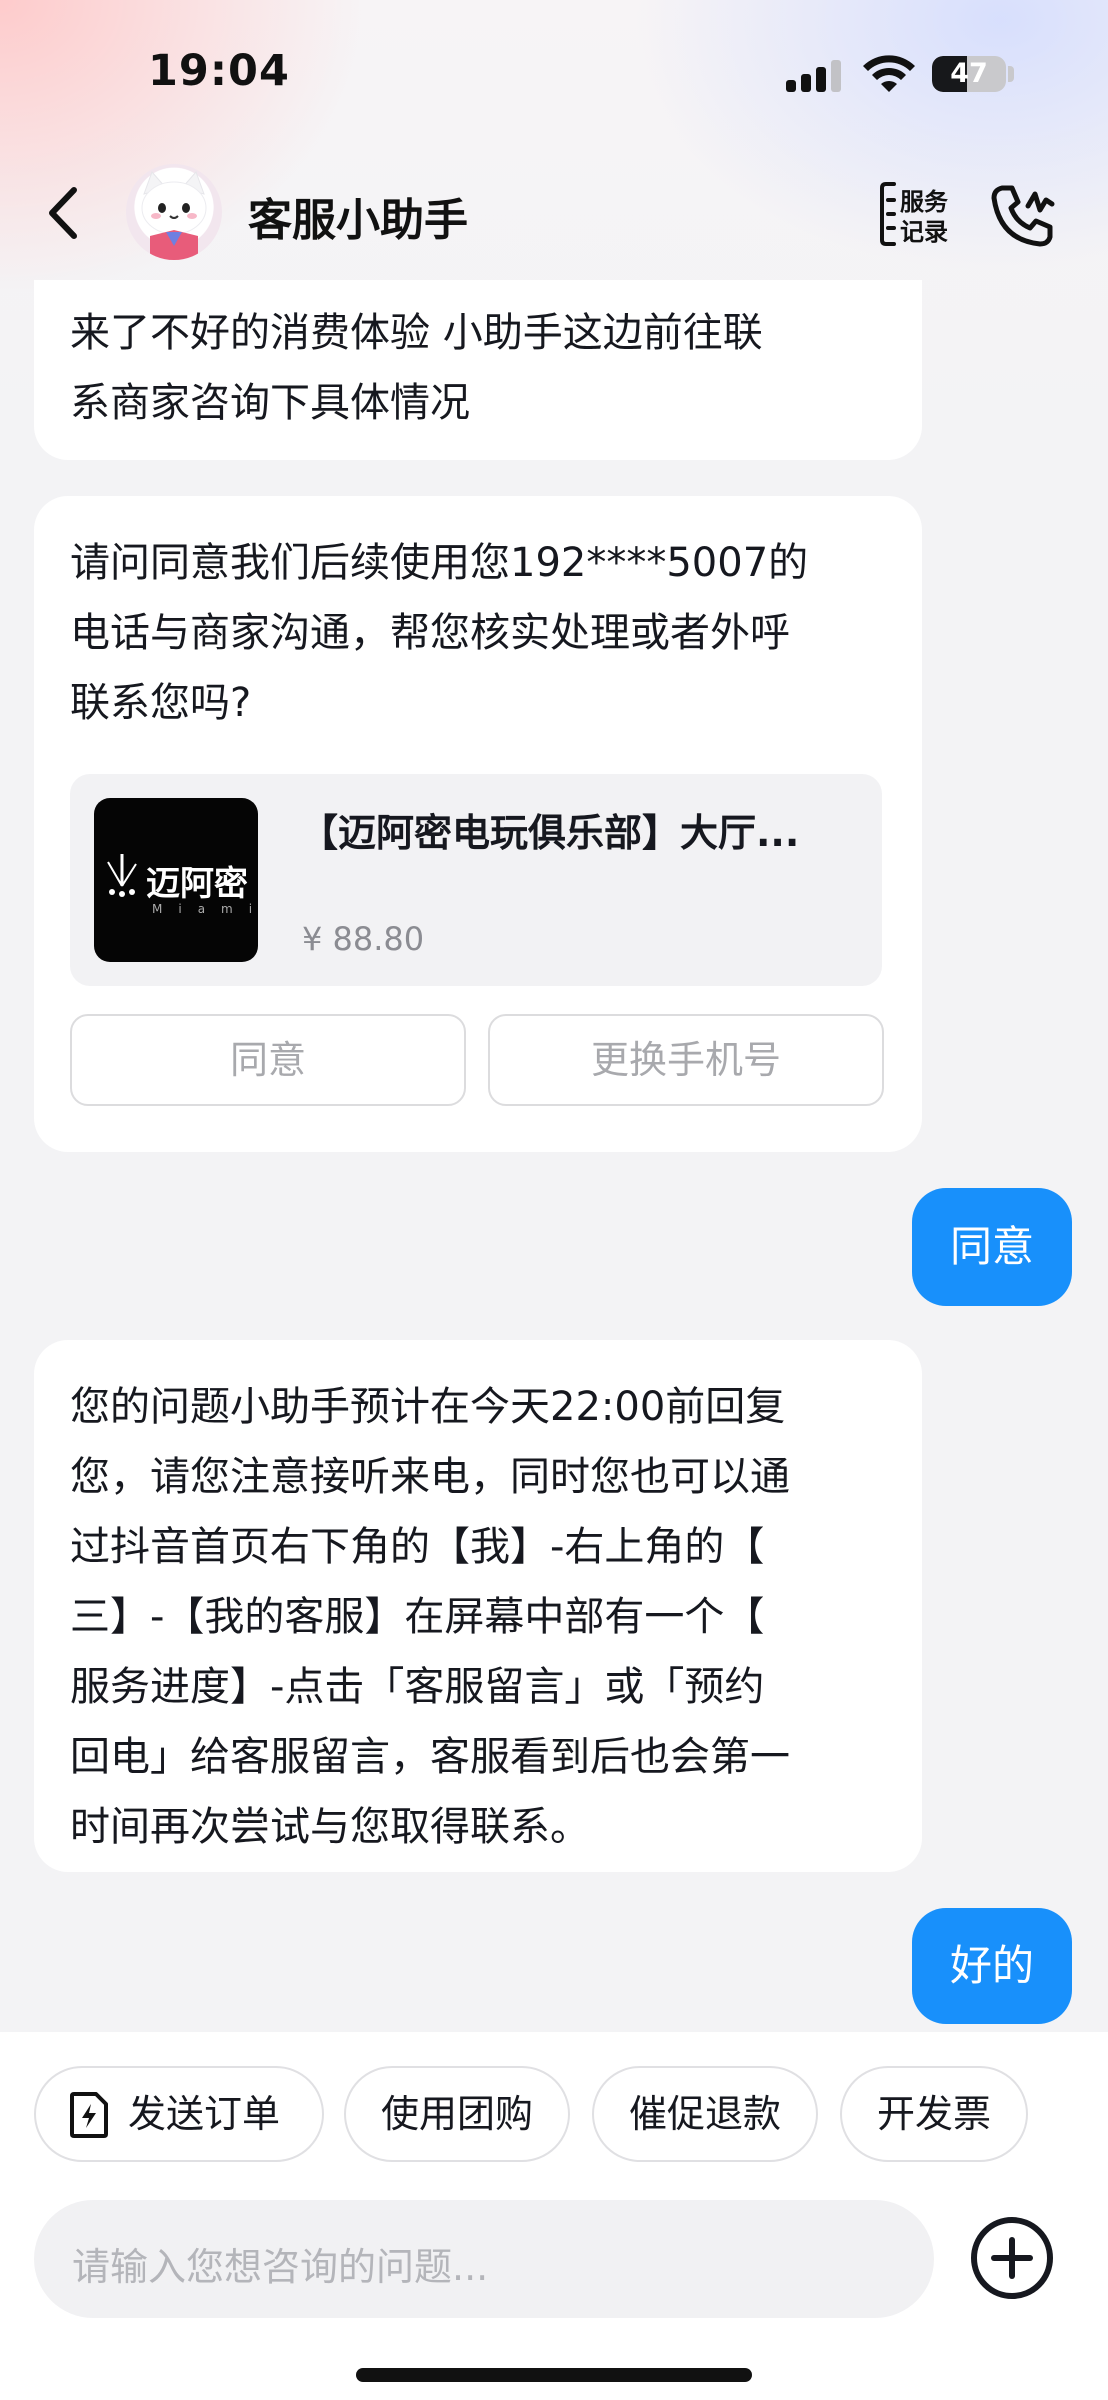 This screenshot has height=2400, width=1108. What do you see at coordinates (330, 1827) in the screenshot?
I see `message-line: 时间再次尝试与您取得联系。` at bounding box center [330, 1827].